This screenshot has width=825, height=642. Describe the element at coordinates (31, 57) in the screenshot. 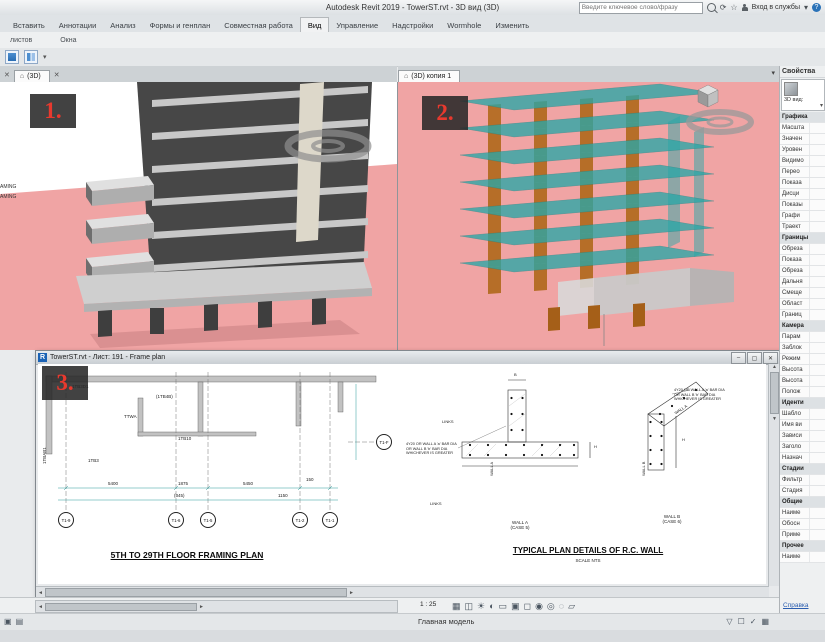

I see `tile-windows-icon` at that location.